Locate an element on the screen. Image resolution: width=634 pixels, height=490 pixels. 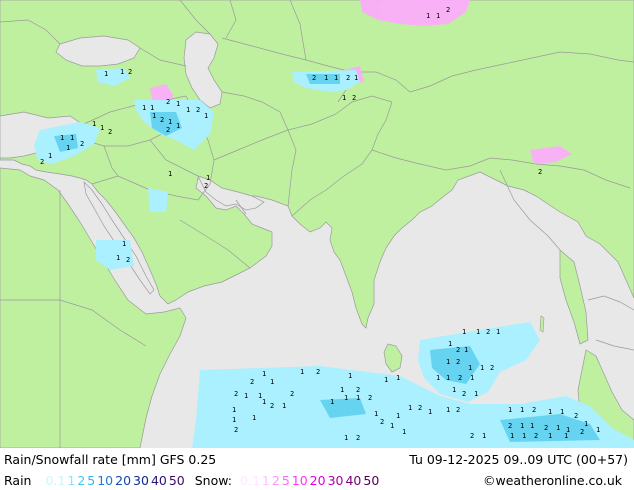
snow-scale-6: 30 is located at coordinates (335, 480).